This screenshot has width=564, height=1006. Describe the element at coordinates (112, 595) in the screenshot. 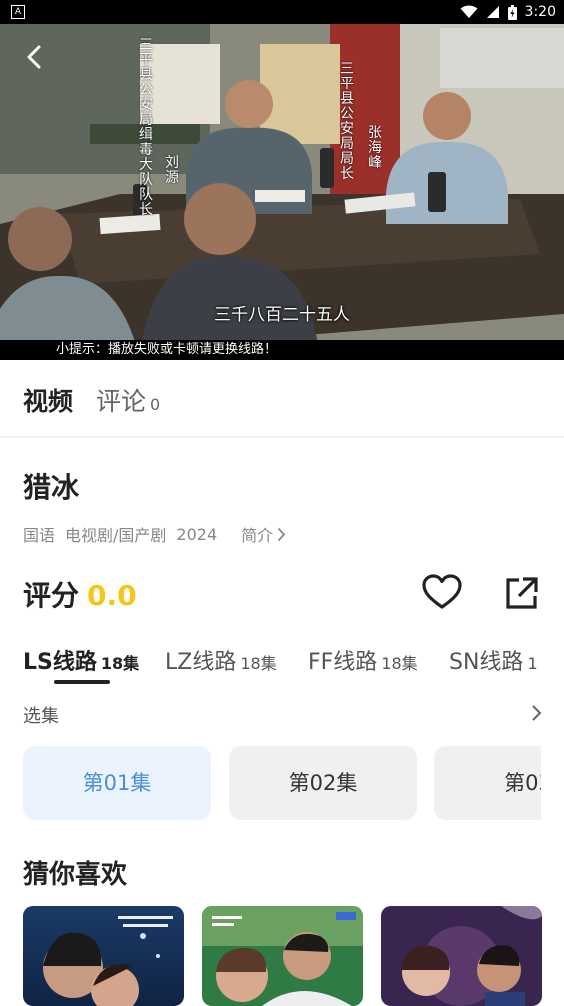

I see `rating-value: 0.0` at that location.